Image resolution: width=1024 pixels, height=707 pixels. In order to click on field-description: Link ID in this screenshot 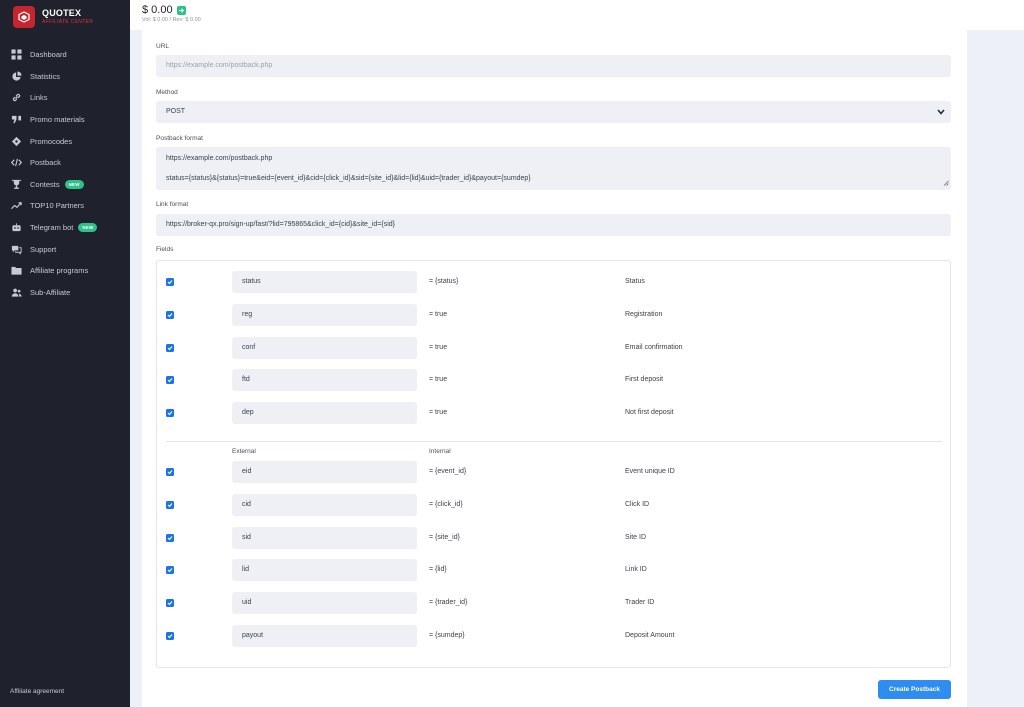, I will do `click(636, 569)`.